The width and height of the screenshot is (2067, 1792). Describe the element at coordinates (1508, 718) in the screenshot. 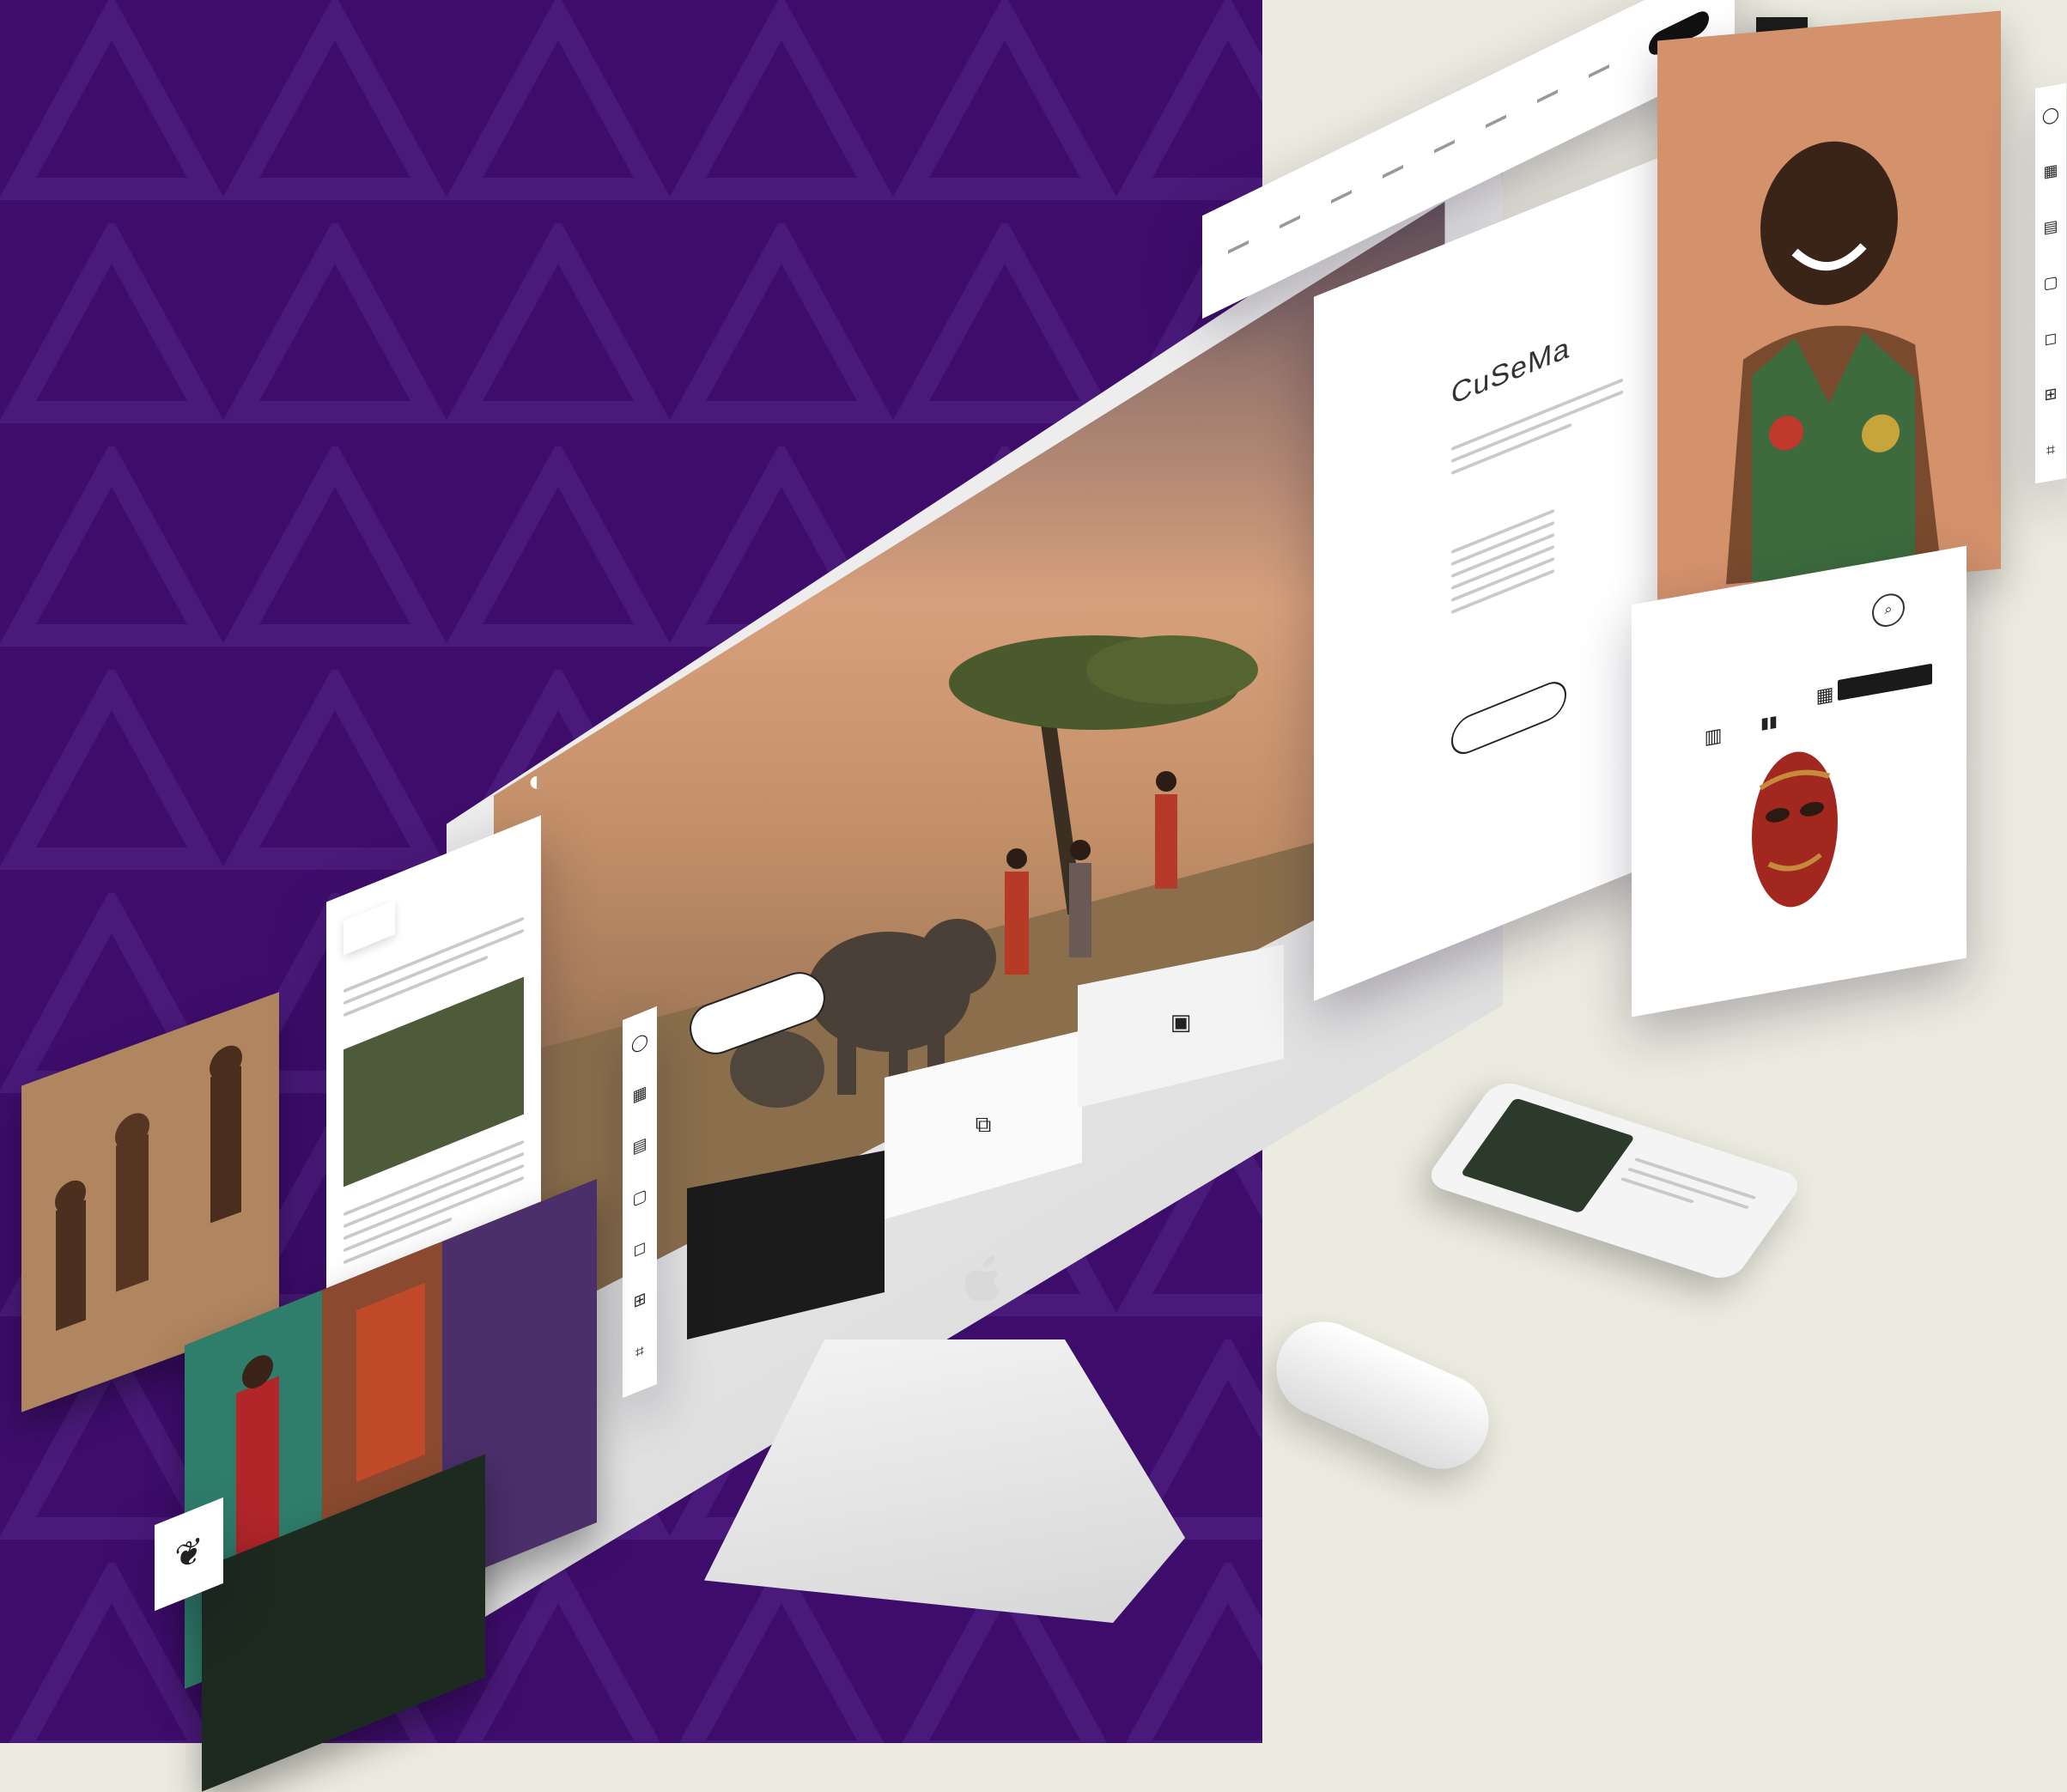

I see `side-panel-button` at that location.